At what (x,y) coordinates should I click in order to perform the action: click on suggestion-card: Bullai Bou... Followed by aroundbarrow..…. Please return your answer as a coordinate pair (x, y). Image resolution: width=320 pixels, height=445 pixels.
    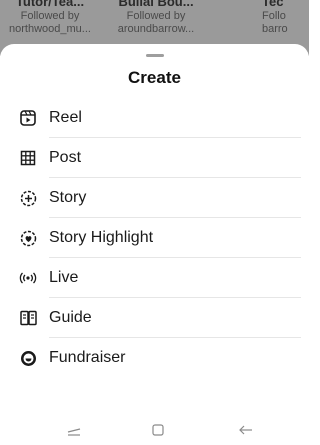
    Looking at the image, I should click on (156, 18).